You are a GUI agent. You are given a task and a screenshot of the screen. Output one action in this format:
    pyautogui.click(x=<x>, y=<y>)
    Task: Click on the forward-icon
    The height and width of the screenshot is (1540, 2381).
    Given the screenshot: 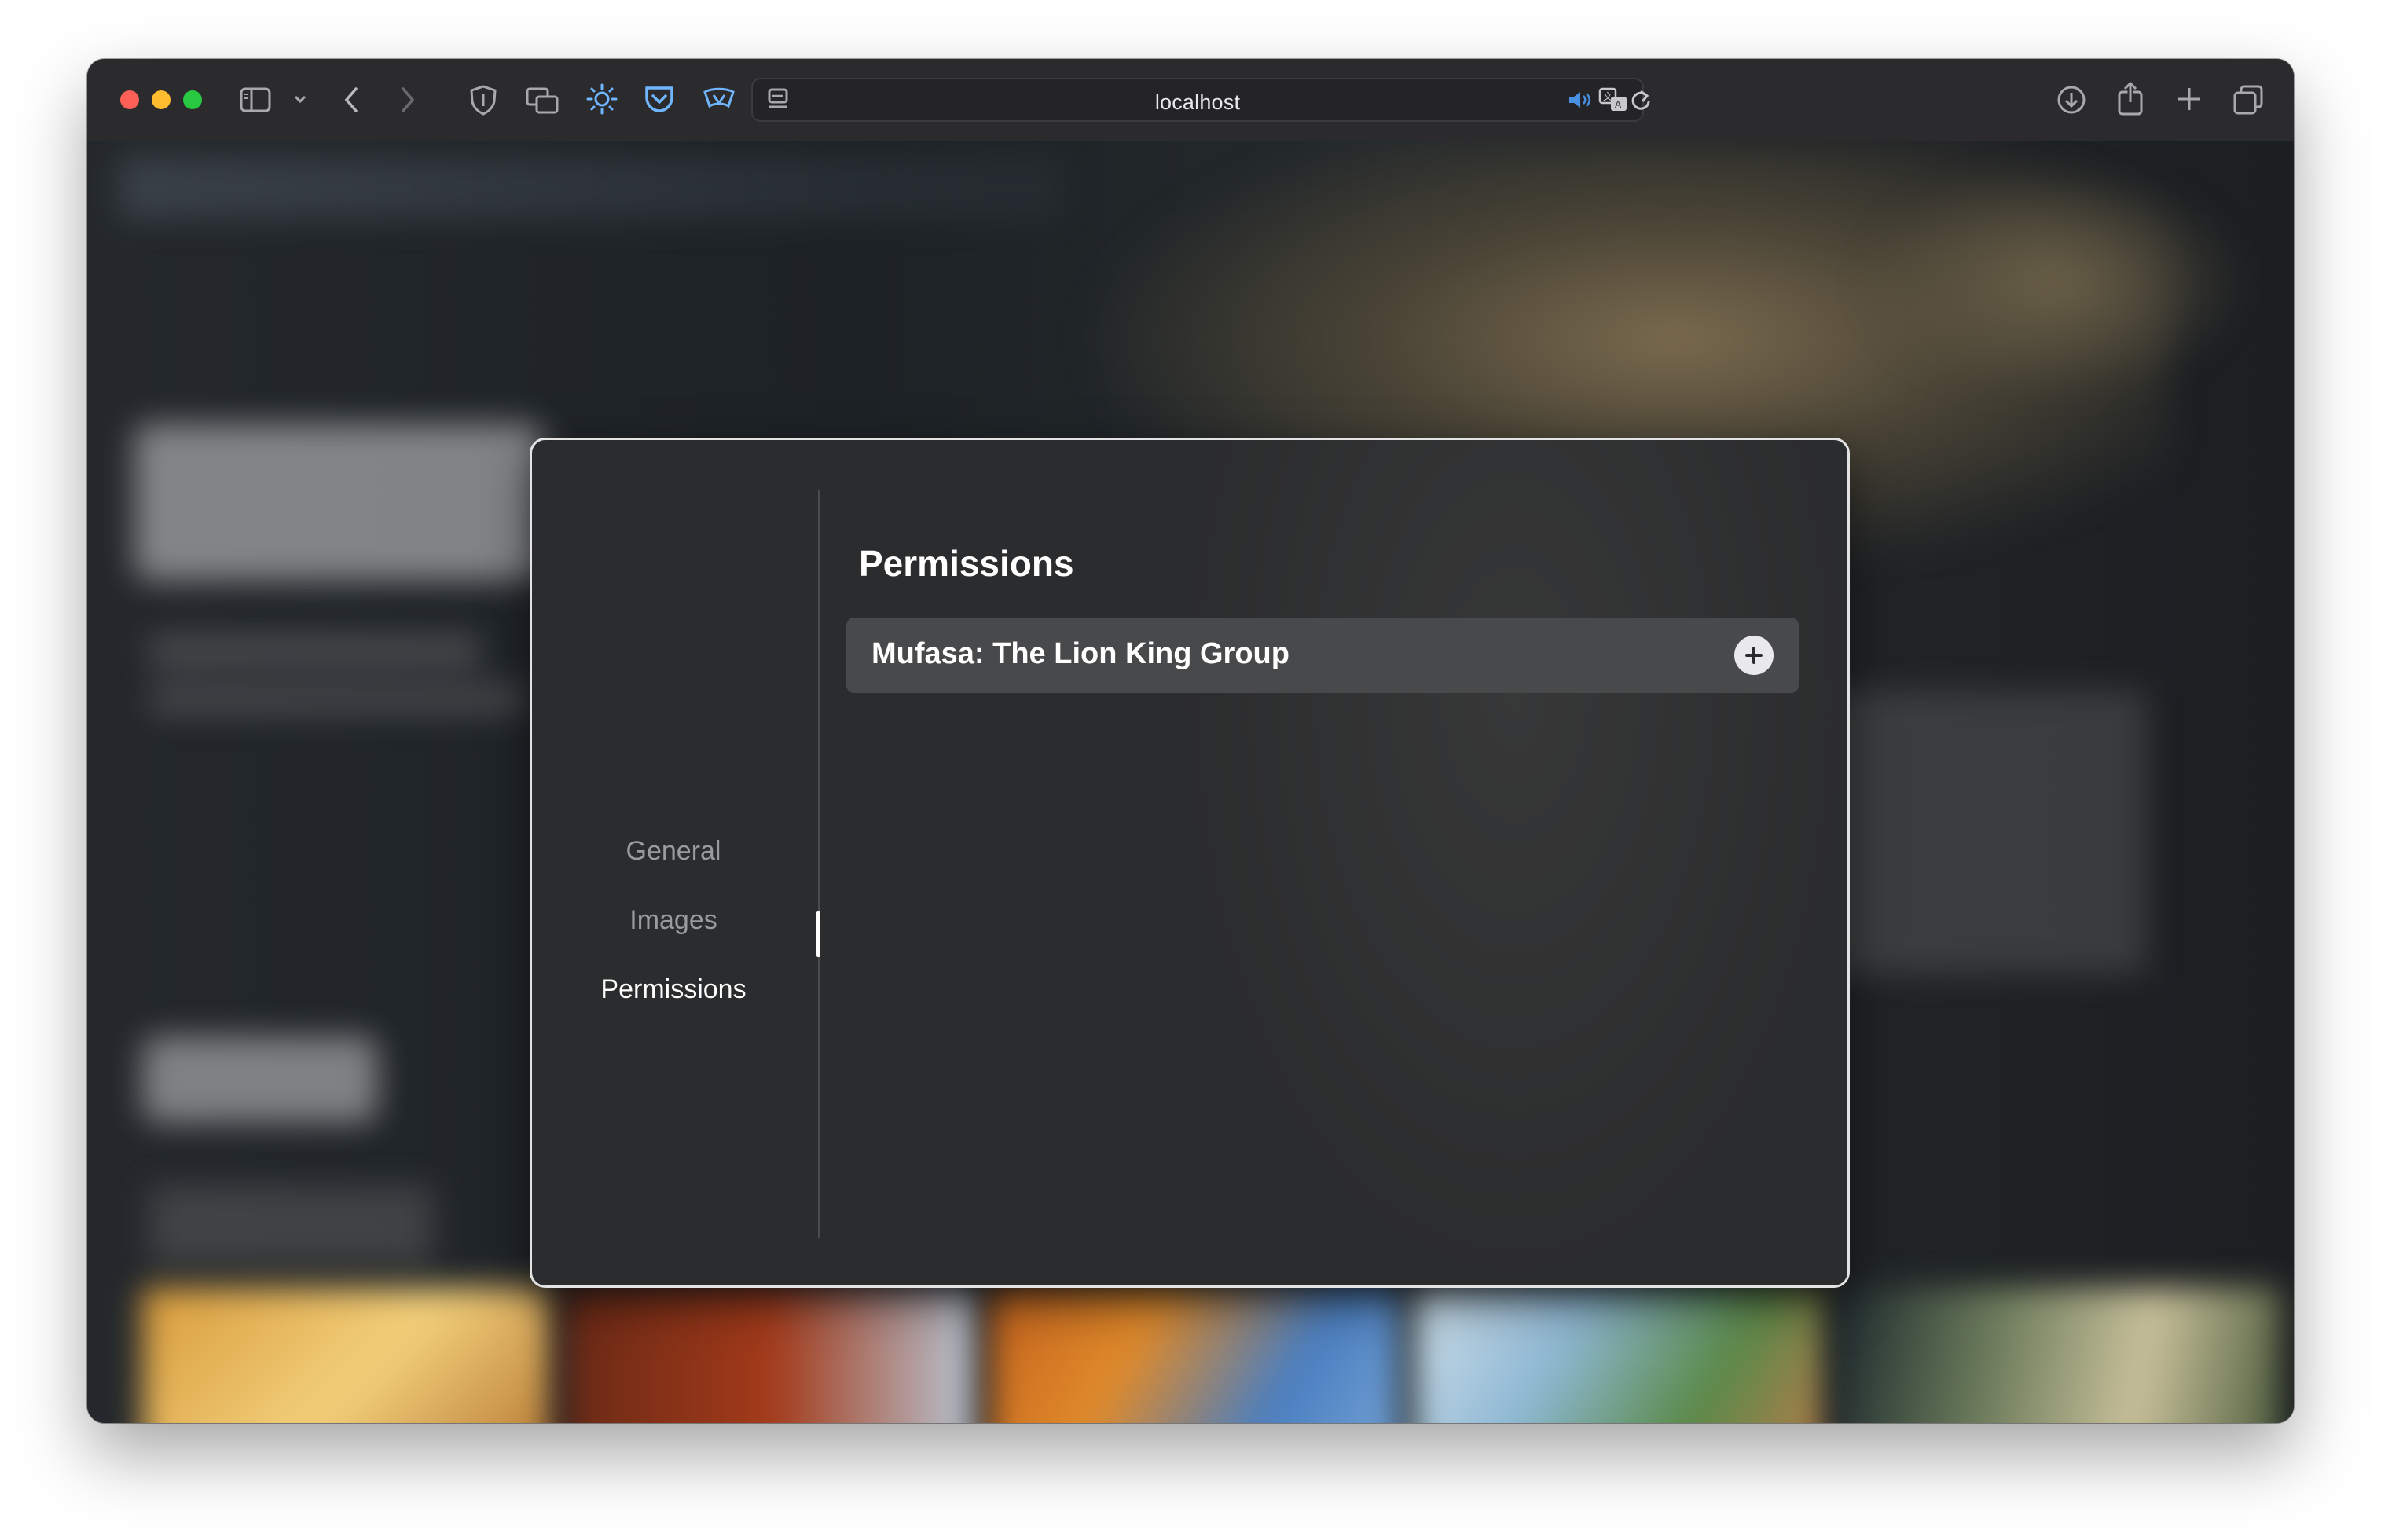 What is the action you would take?
    pyautogui.click(x=408, y=100)
    